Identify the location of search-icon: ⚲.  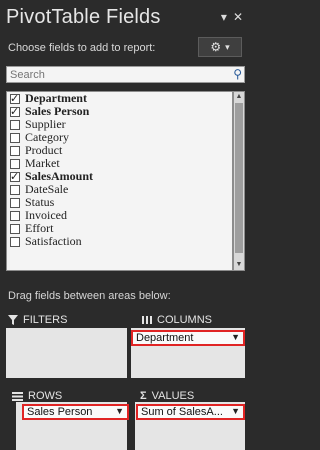
(237, 74).